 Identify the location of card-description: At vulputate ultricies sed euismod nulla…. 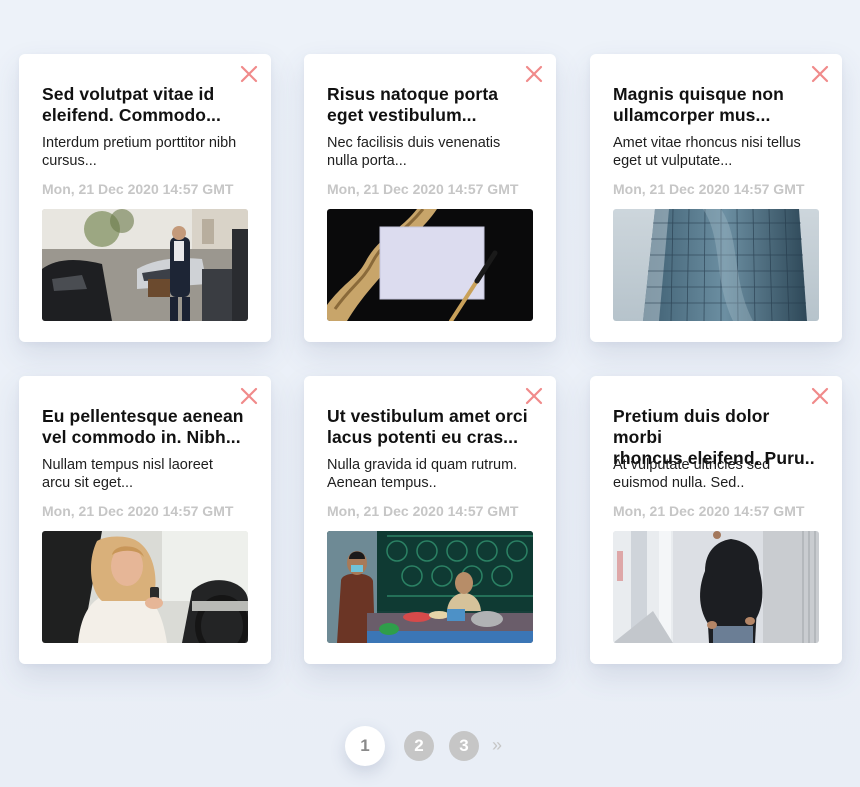
(692, 474).